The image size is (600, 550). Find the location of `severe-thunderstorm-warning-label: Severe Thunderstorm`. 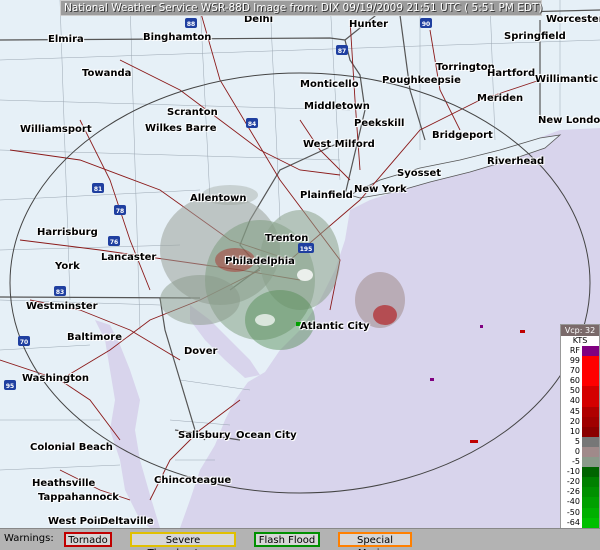

severe-thunderstorm-warning-label: Severe Thunderstorm is located at coordinates (183, 542).